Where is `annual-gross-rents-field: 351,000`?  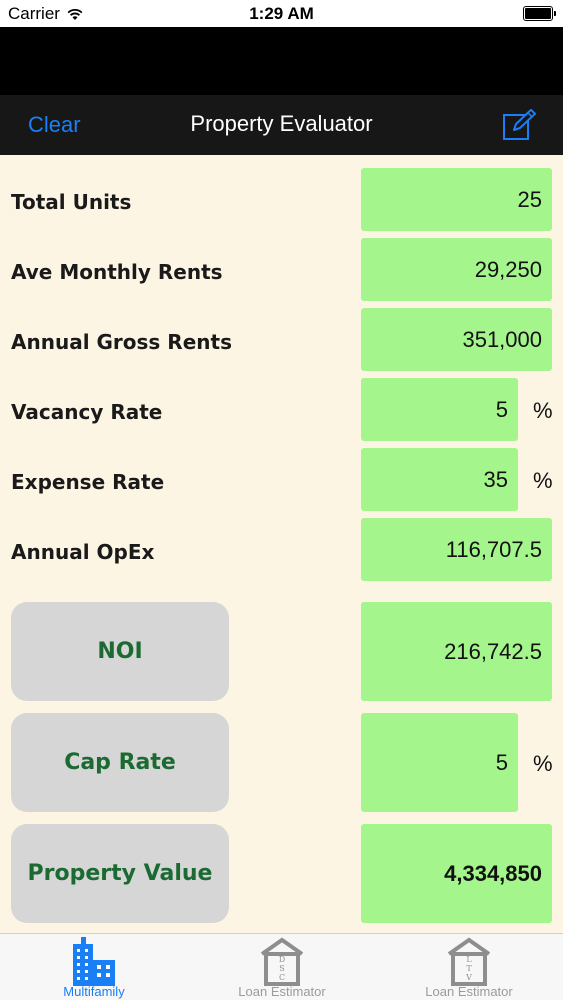 annual-gross-rents-field: 351,000 is located at coordinates (456, 339).